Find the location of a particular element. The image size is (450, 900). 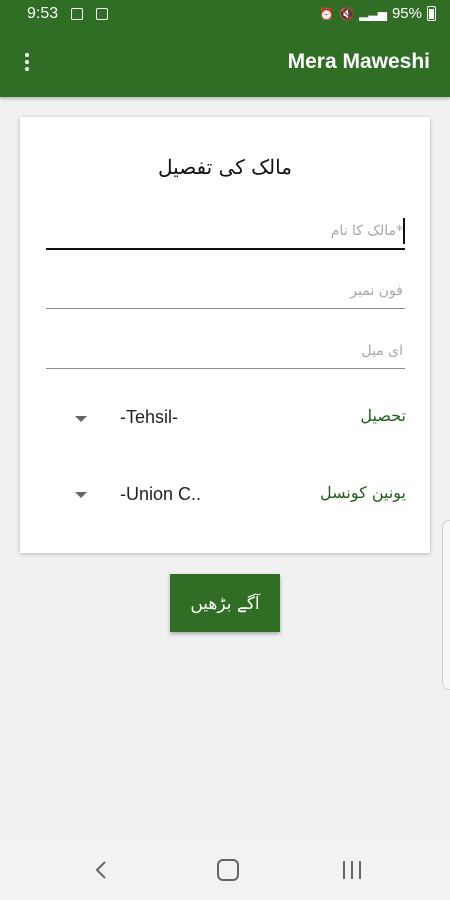

battery-icon is located at coordinates (431, 13).